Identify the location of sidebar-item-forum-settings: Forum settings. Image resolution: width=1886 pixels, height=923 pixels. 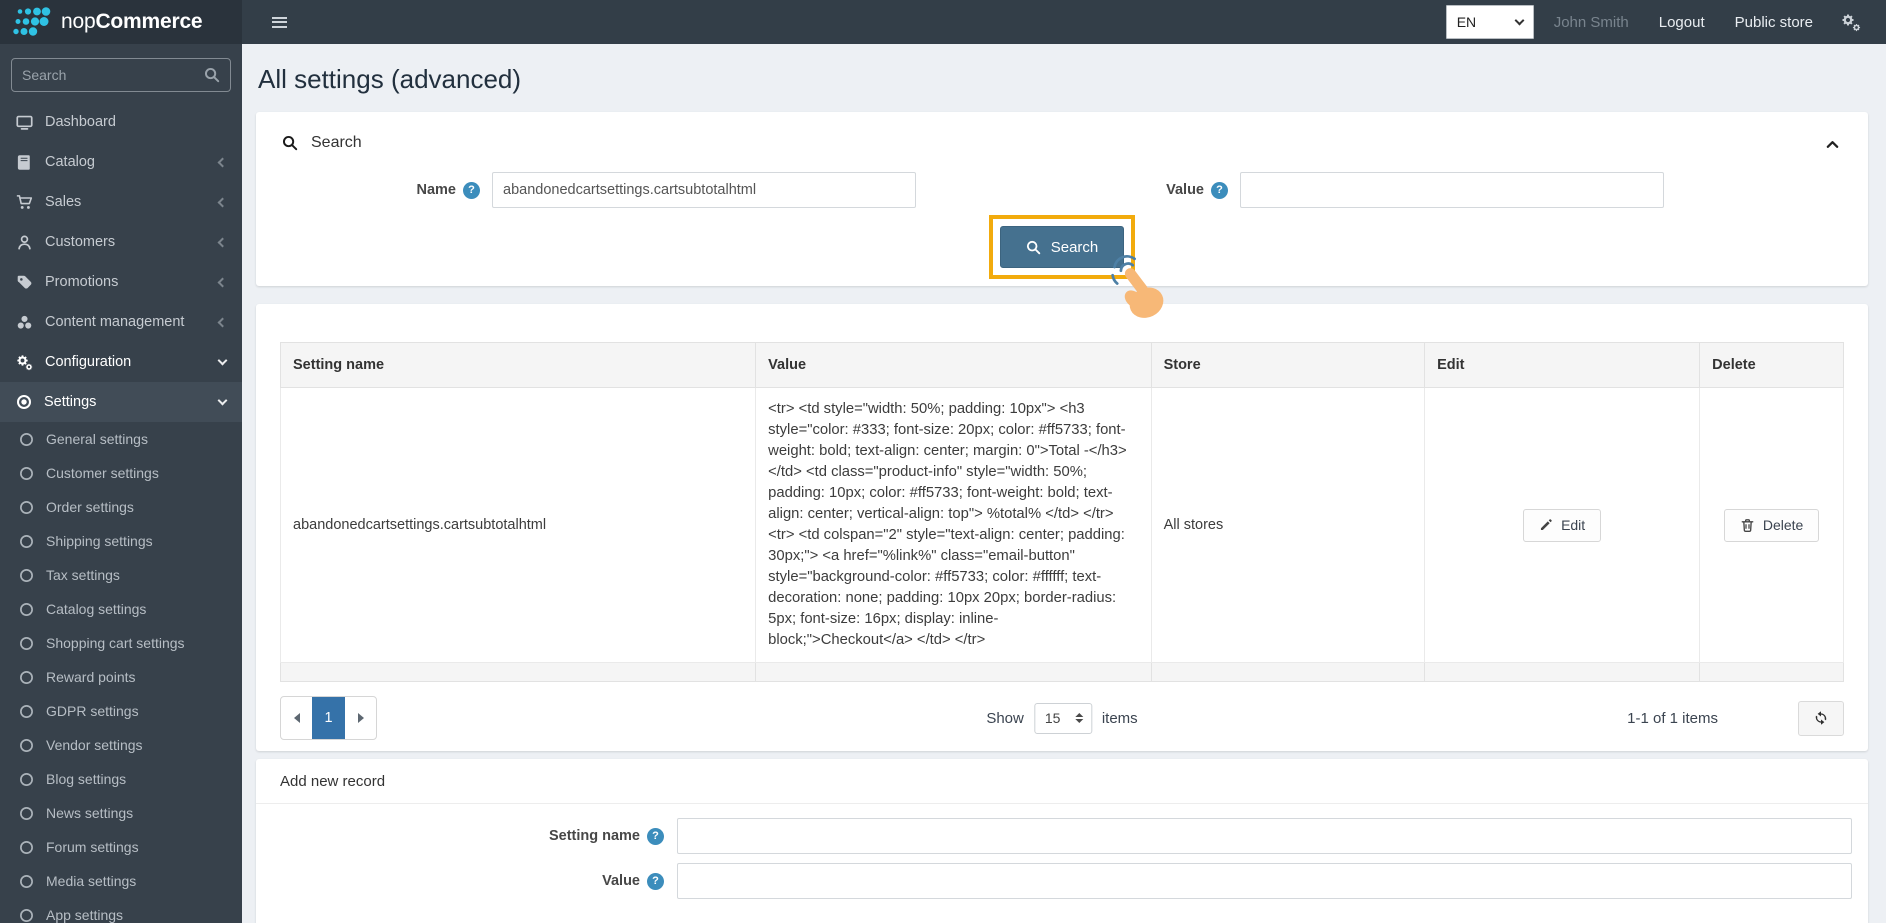
(121, 847).